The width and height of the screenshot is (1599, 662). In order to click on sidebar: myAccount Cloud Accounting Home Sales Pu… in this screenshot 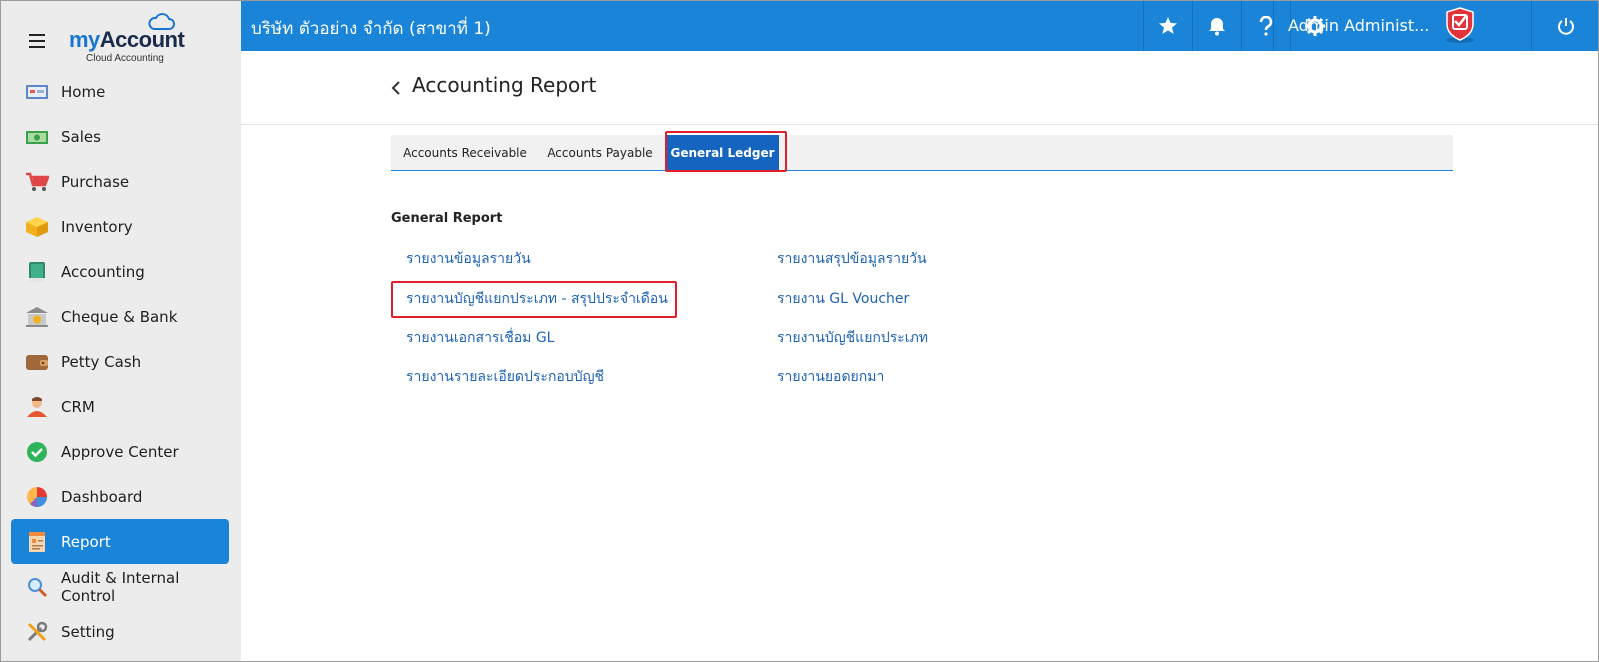, I will do `click(121, 331)`.